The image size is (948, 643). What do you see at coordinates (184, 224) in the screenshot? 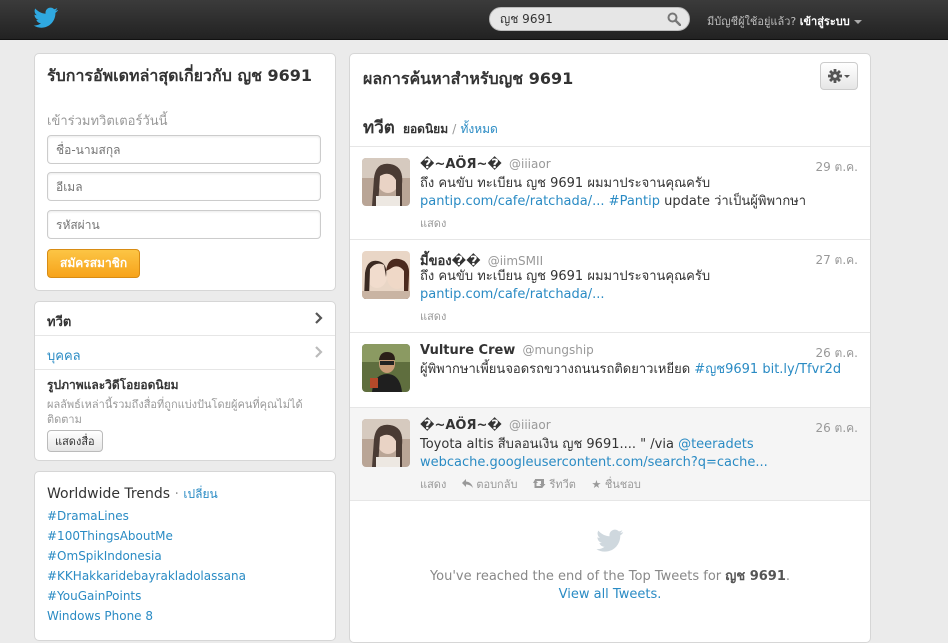
I see `password-field` at bounding box center [184, 224].